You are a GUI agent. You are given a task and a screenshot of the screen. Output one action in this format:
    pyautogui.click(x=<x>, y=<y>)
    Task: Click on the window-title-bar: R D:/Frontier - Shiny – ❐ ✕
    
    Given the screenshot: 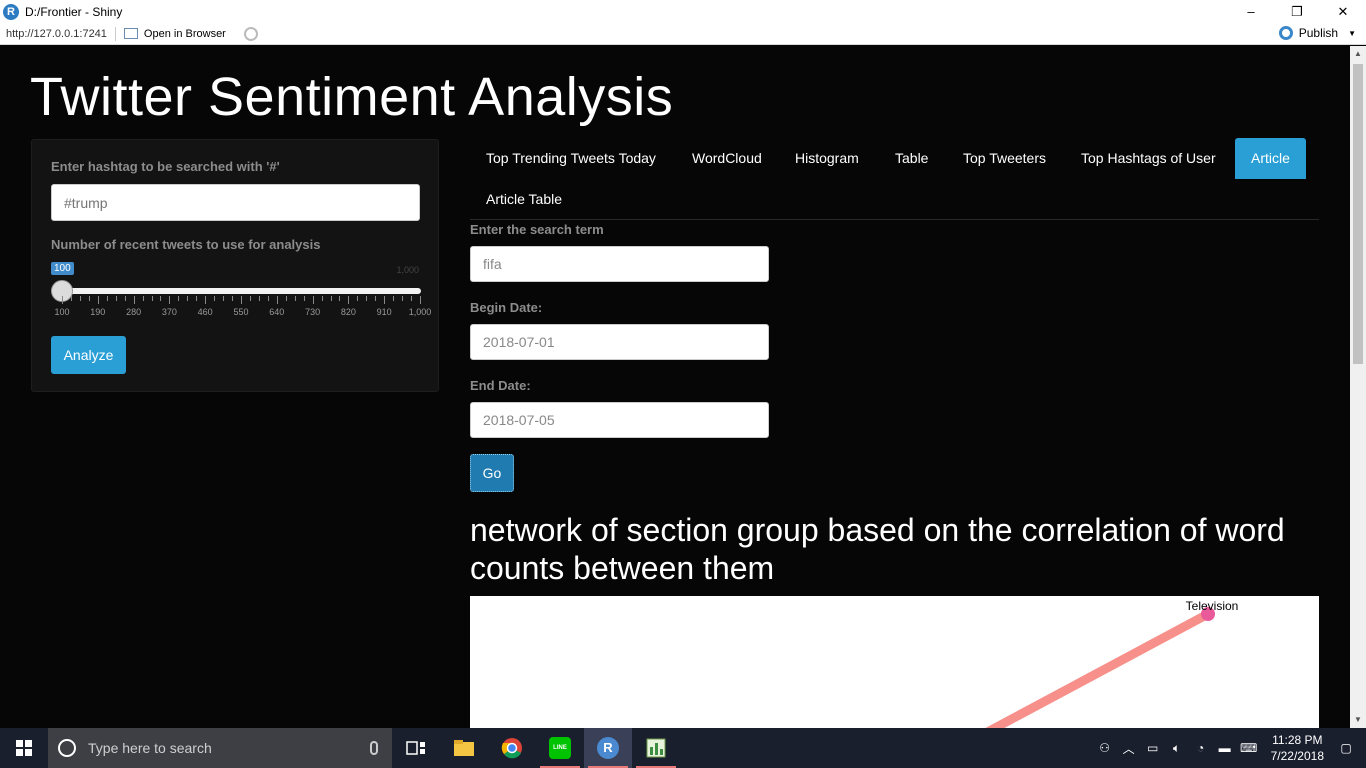 What is the action you would take?
    pyautogui.click(x=683, y=11)
    